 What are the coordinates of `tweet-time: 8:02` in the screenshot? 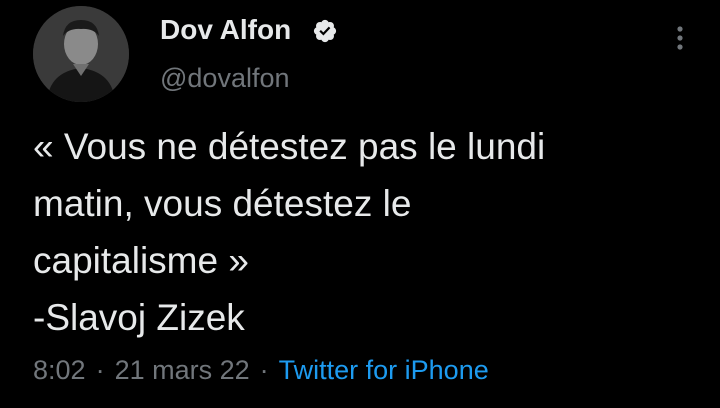 It's located at (59, 370).